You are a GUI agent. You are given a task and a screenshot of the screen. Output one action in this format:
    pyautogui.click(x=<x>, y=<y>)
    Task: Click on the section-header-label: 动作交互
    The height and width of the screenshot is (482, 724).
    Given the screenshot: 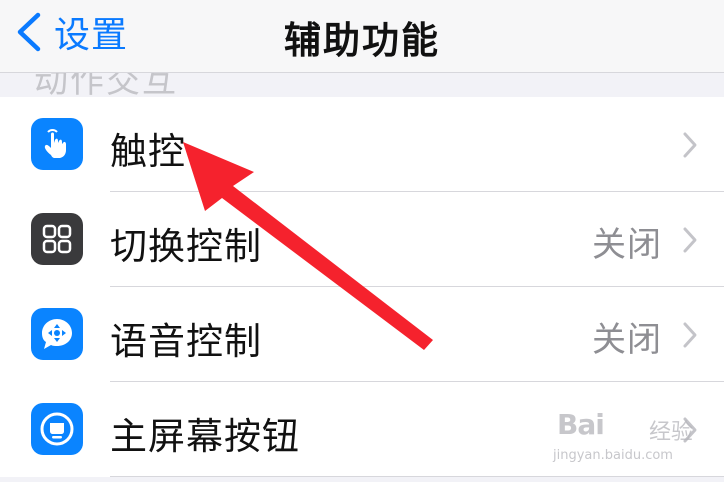 What is the action you would take?
    pyautogui.click(x=106, y=85)
    